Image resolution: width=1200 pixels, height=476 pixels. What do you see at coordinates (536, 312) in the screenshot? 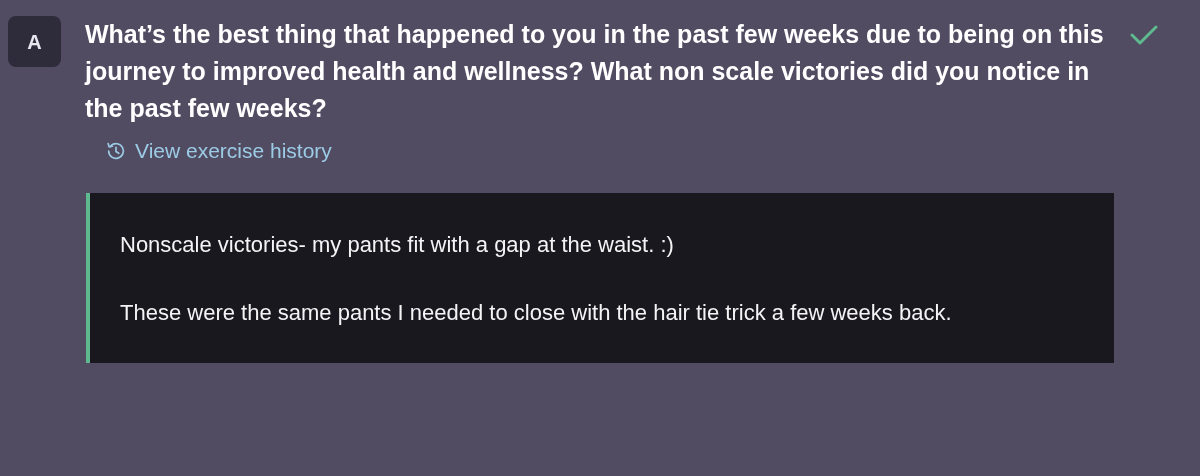
I see `answer-paragraph: These were the same pants I needed to close with the hair tie trick a few weeks back.` at bounding box center [536, 312].